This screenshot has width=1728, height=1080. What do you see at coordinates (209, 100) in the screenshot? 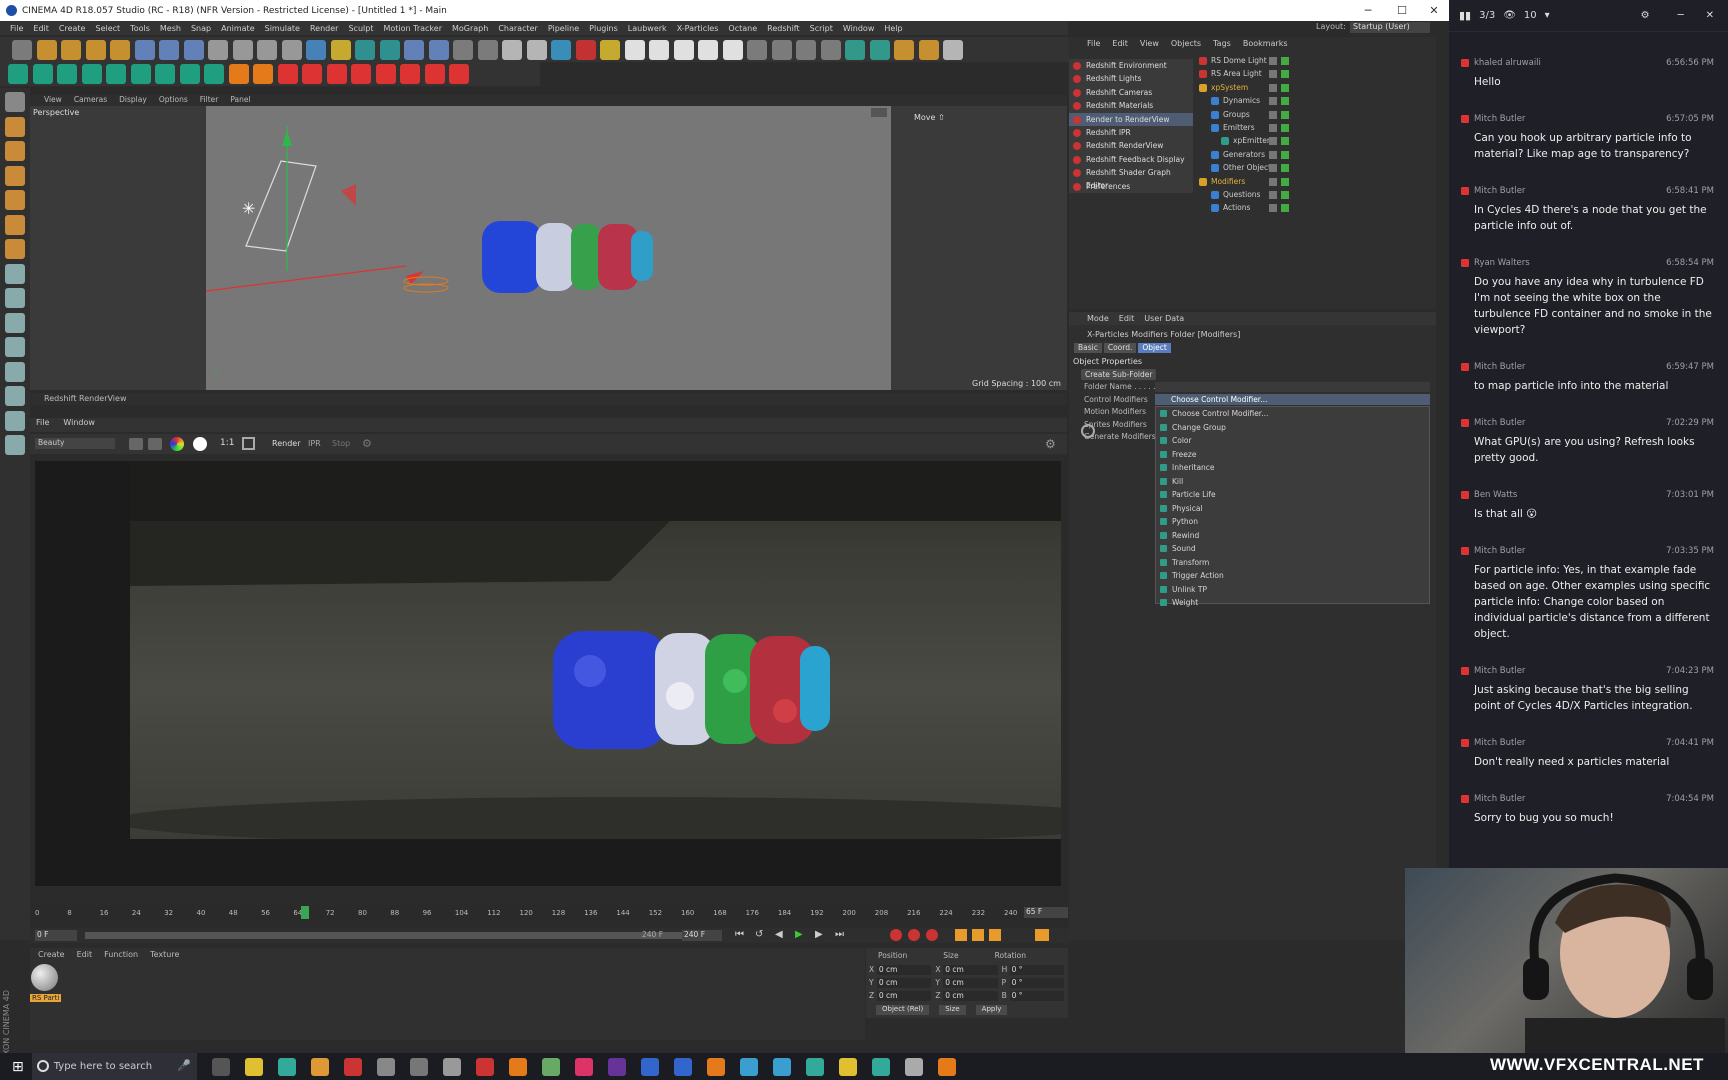
I see `viewport-menu-filter: Filter` at bounding box center [209, 100].